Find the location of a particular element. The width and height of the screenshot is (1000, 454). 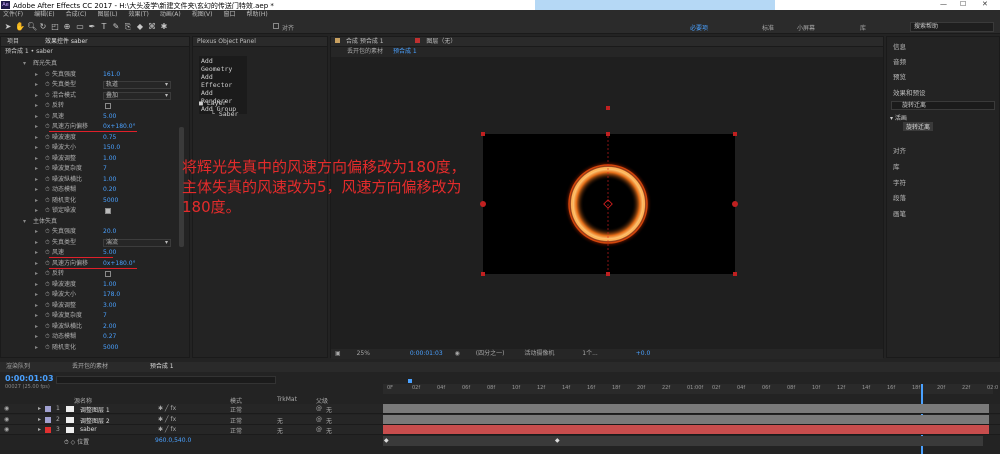

effect-property-row: ▸ ⏱ 反转 is located at coordinates (92, 106).